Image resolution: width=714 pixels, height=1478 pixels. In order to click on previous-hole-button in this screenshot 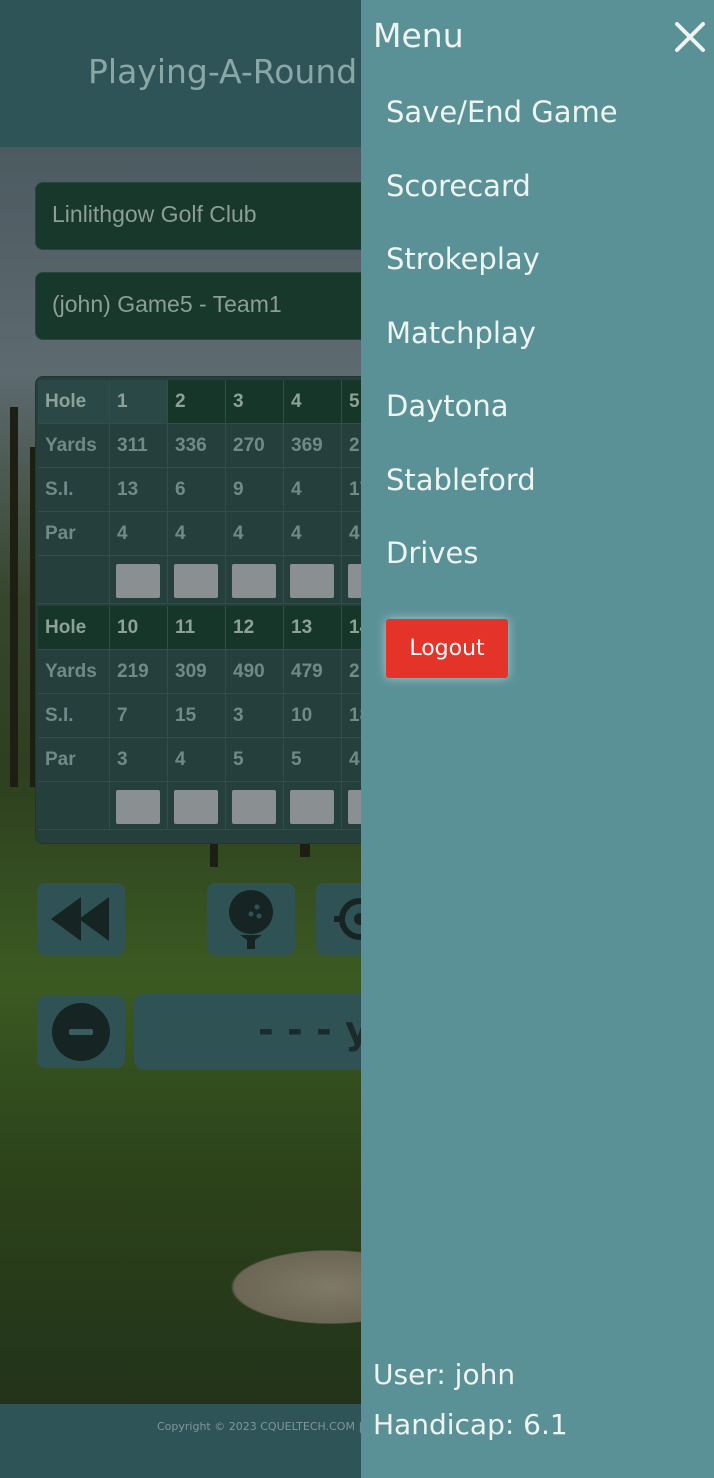, I will do `click(81, 919)`.